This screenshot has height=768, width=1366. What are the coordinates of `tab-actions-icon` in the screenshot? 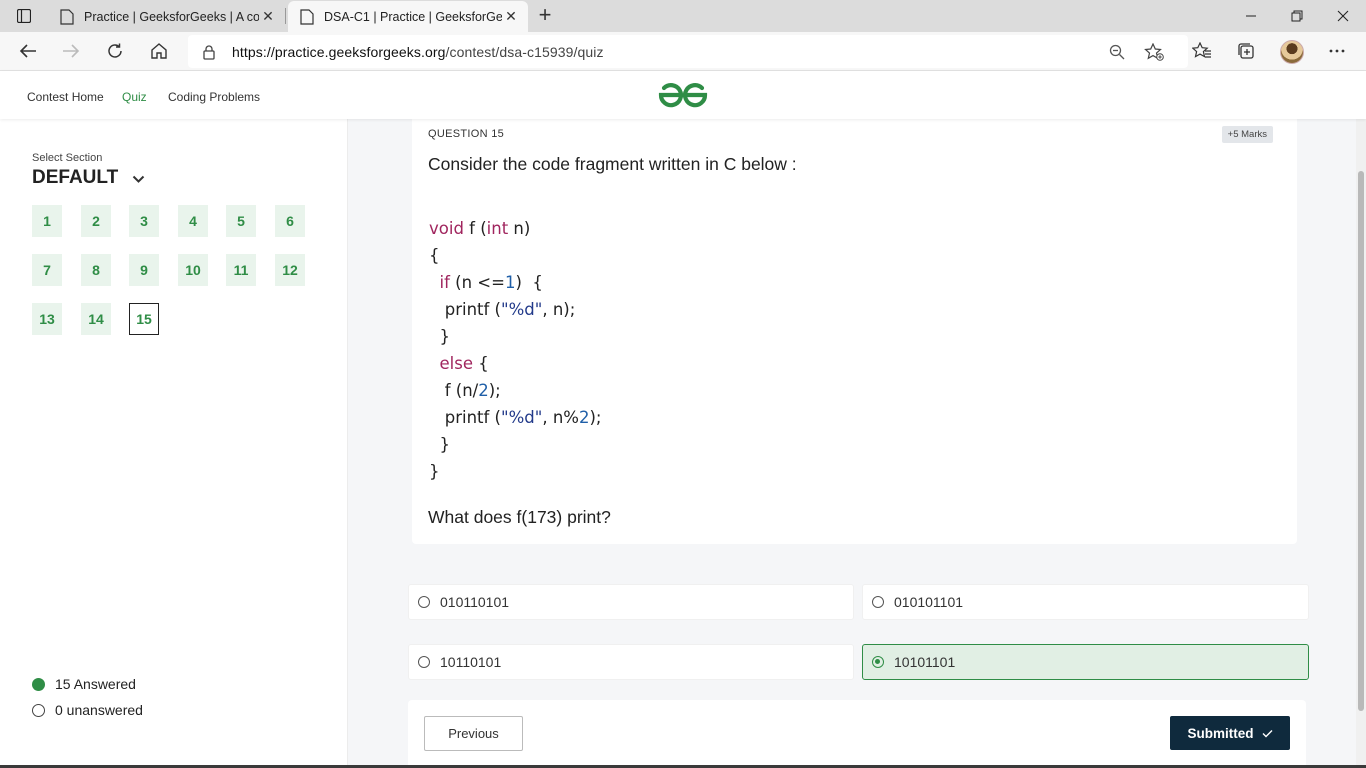 It's located at (24, 16).